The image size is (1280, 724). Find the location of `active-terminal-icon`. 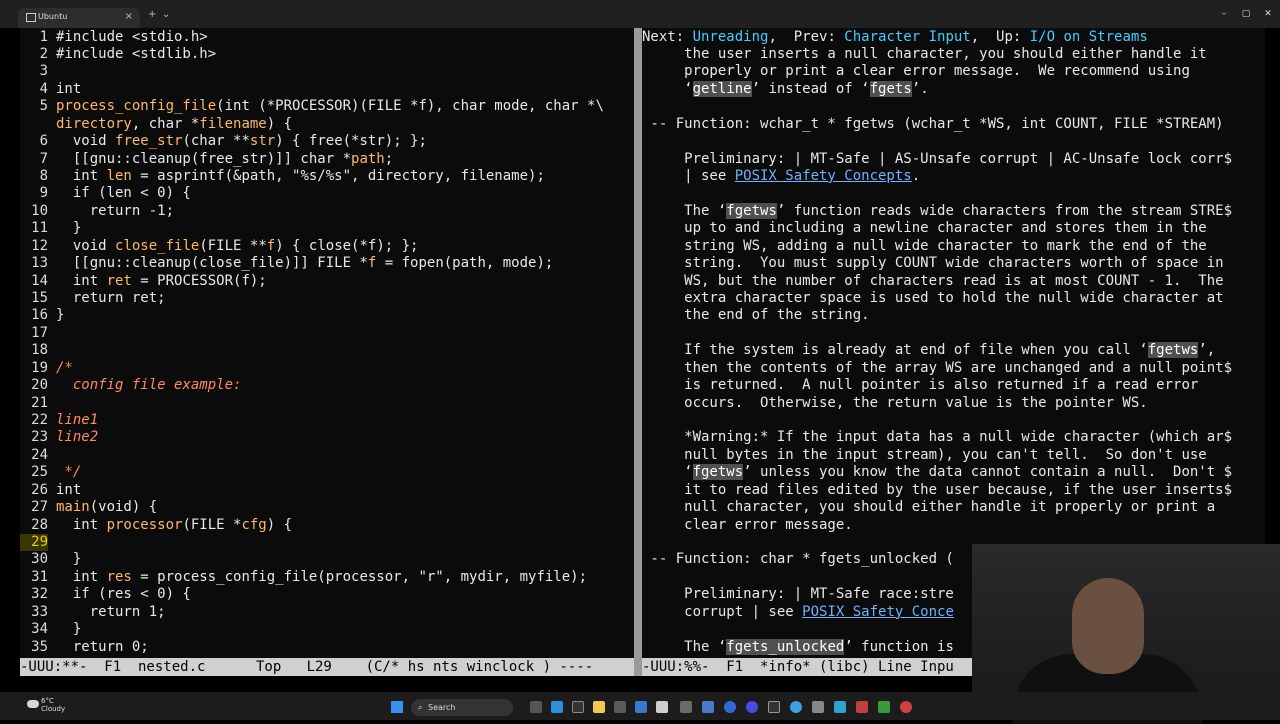

active-terminal-icon is located at coordinates (662, 707).